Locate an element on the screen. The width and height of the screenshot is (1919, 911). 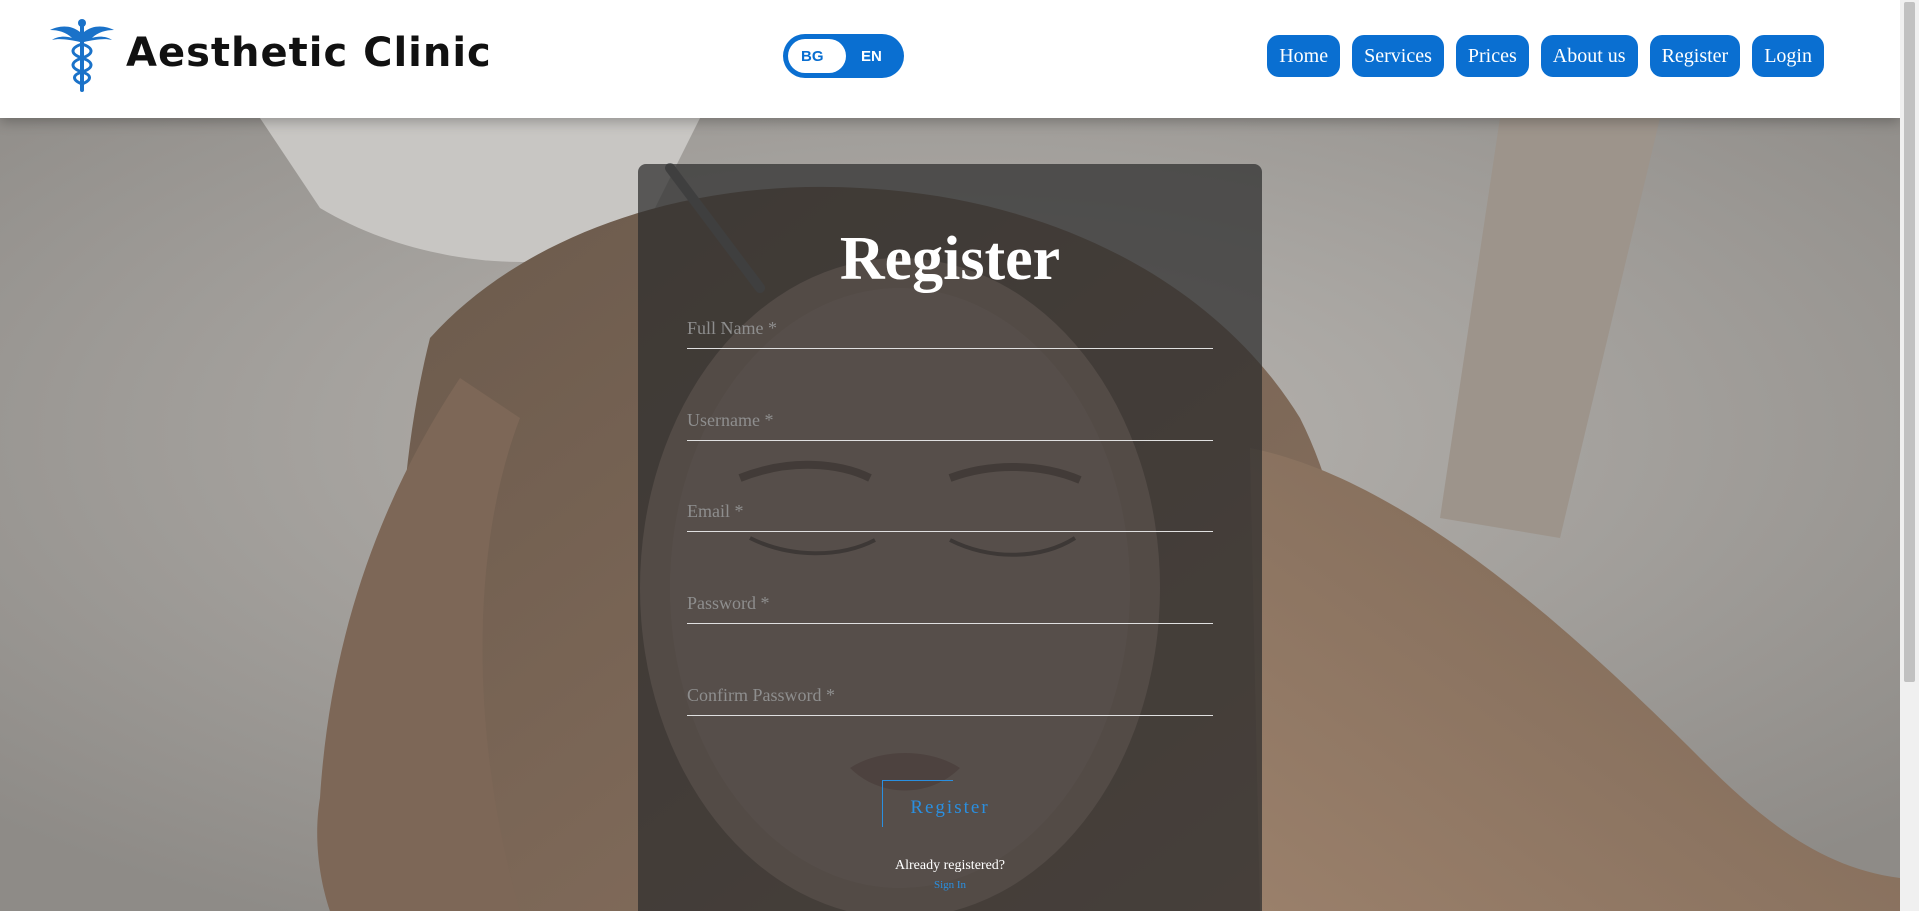
language-toggle: BG EN is located at coordinates (843, 56).